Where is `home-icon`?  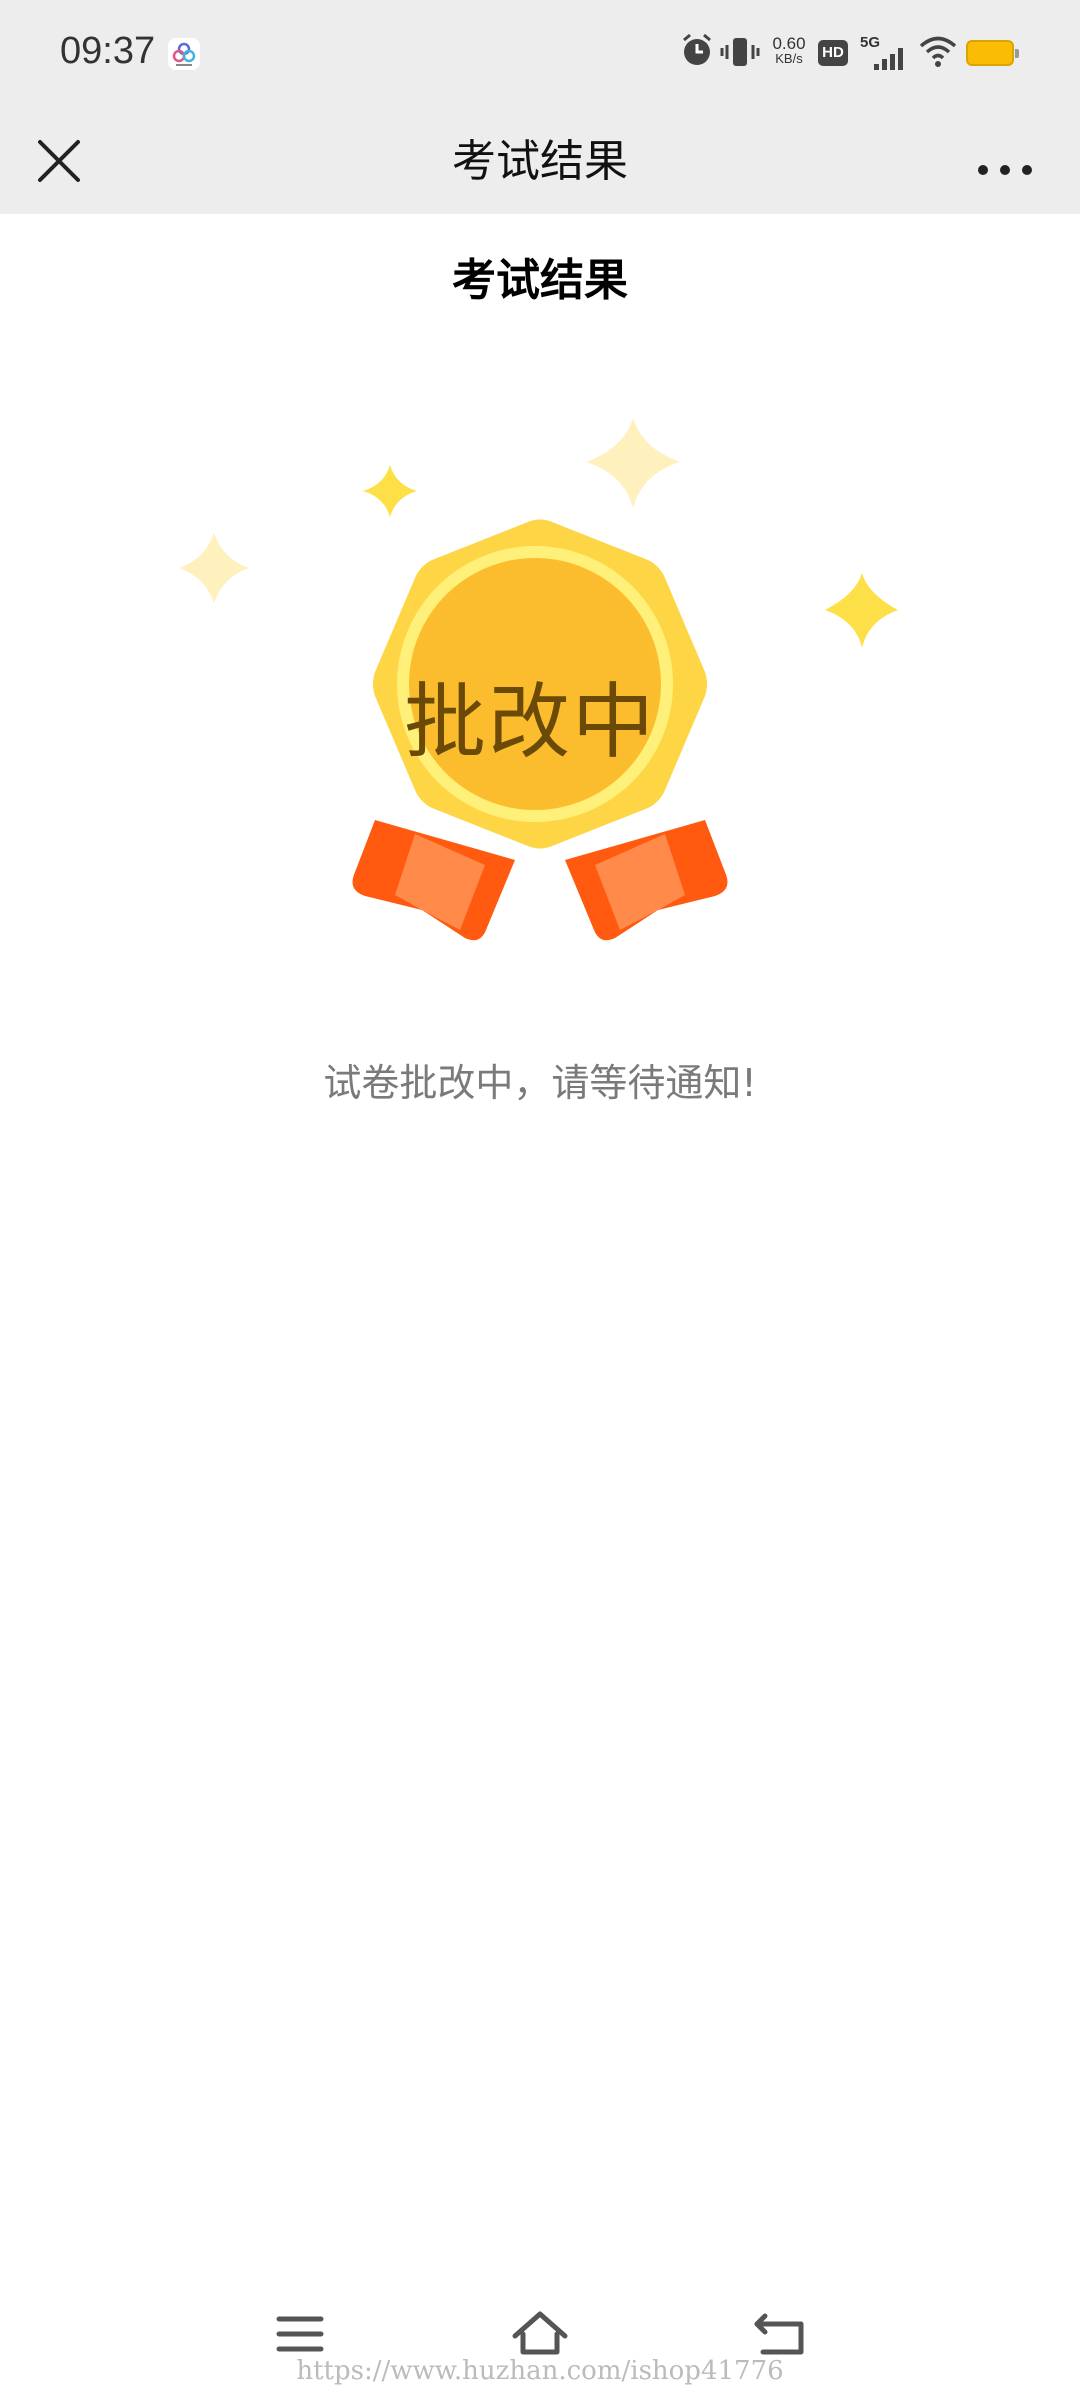
home-icon is located at coordinates (540, 2334).